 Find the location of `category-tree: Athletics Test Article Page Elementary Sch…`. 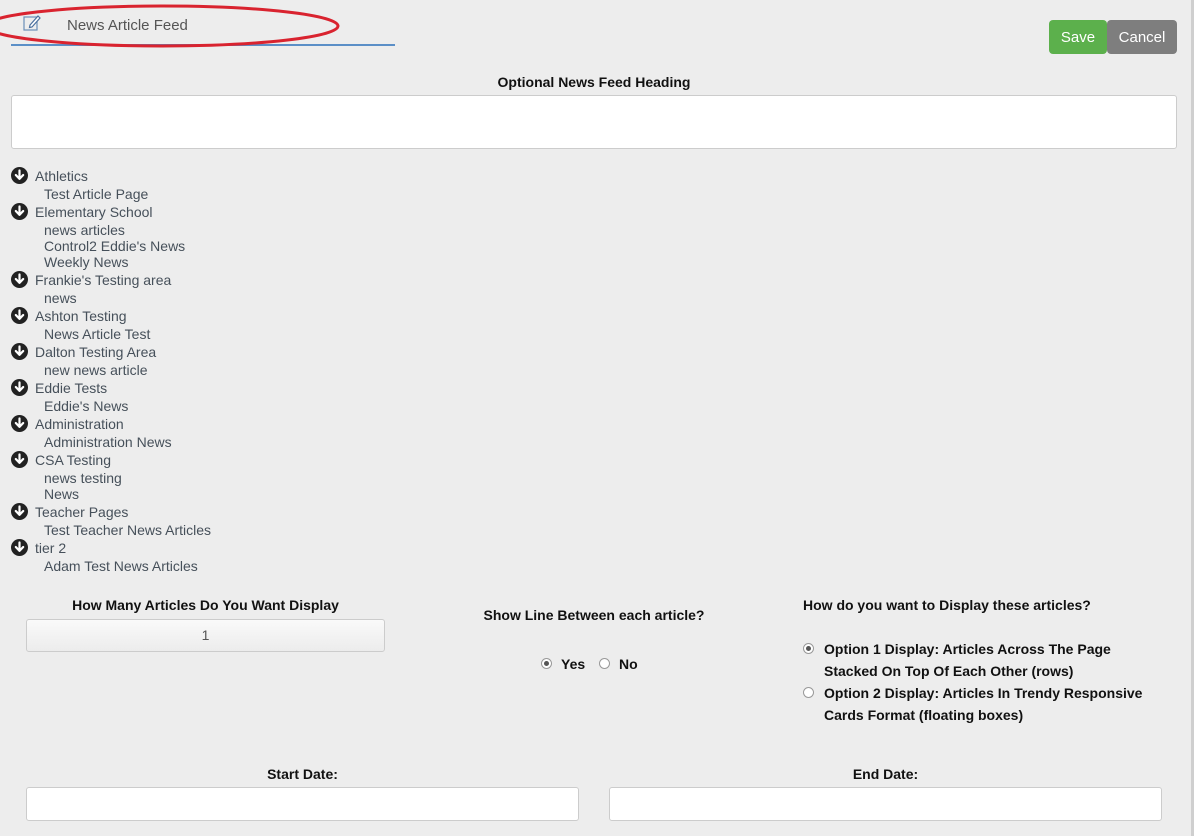

category-tree: Athletics Test Article Page Elementary Sch… is located at coordinates (111, 370).